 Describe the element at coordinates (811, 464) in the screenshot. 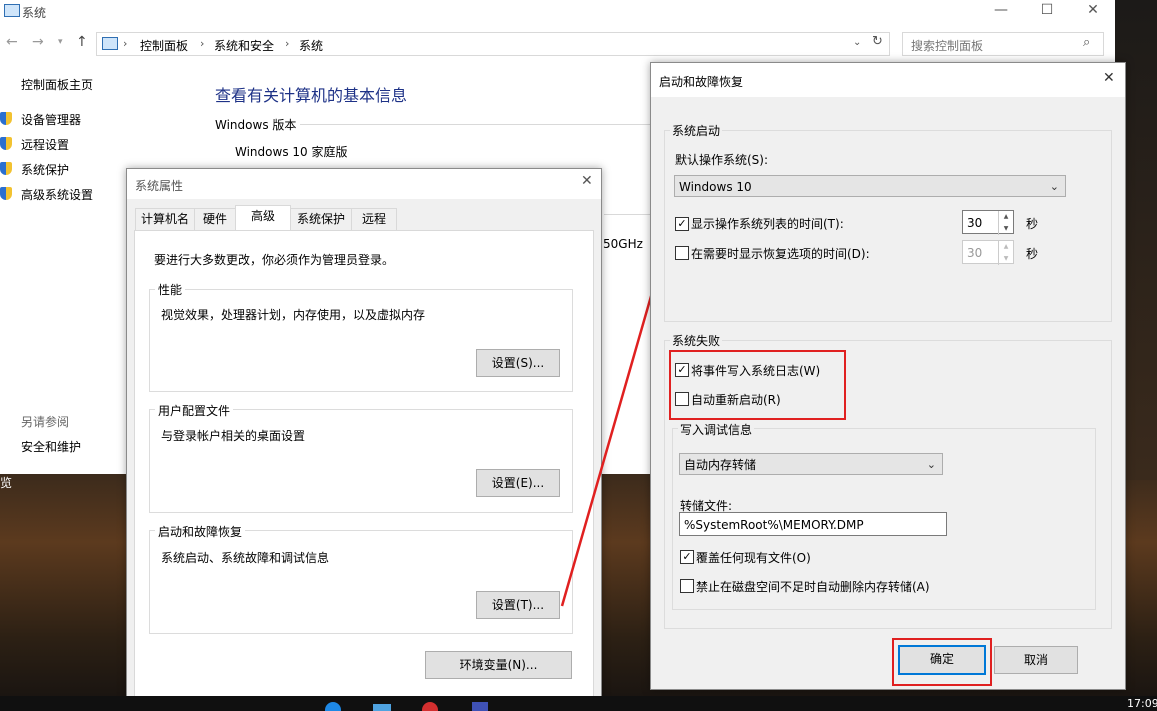

I see `dump-type-select: 自动内存转储 ⌄` at that location.